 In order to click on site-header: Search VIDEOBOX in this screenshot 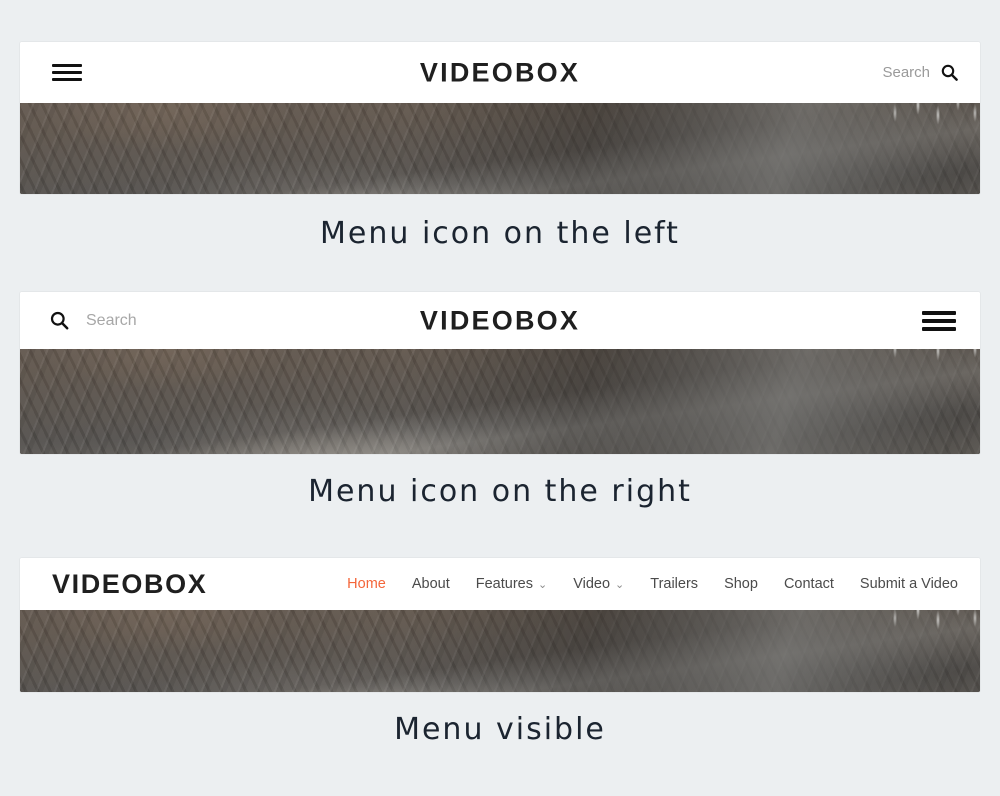, I will do `click(500, 320)`.